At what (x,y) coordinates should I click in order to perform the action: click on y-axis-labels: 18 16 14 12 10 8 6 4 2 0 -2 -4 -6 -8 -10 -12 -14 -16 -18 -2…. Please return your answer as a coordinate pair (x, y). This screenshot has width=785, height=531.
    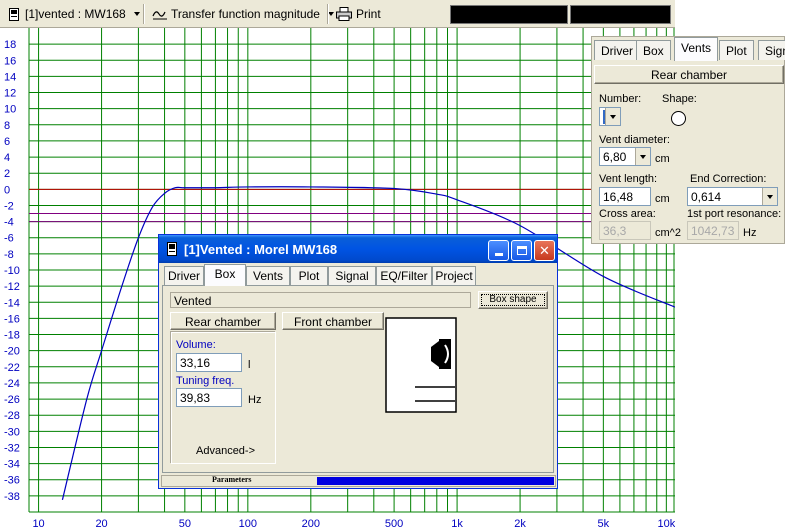
    Looking at the image, I should click on (12, 271).